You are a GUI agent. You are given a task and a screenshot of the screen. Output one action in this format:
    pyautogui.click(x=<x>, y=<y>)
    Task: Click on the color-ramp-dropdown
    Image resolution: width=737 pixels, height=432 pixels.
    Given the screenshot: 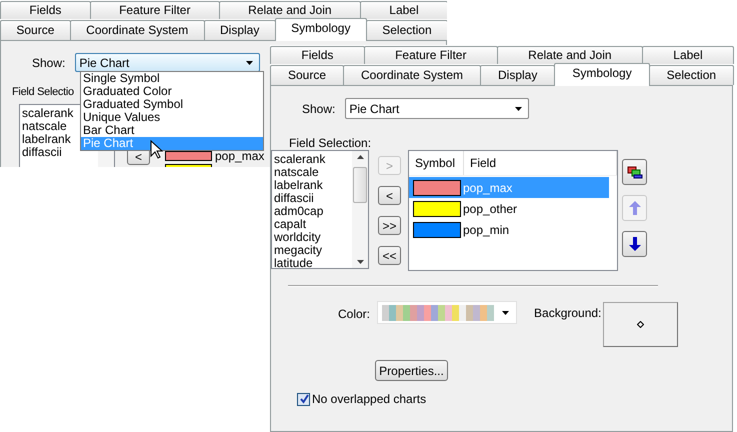 What is the action you would take?
    pyautogui.click(x=447, y=312)
    